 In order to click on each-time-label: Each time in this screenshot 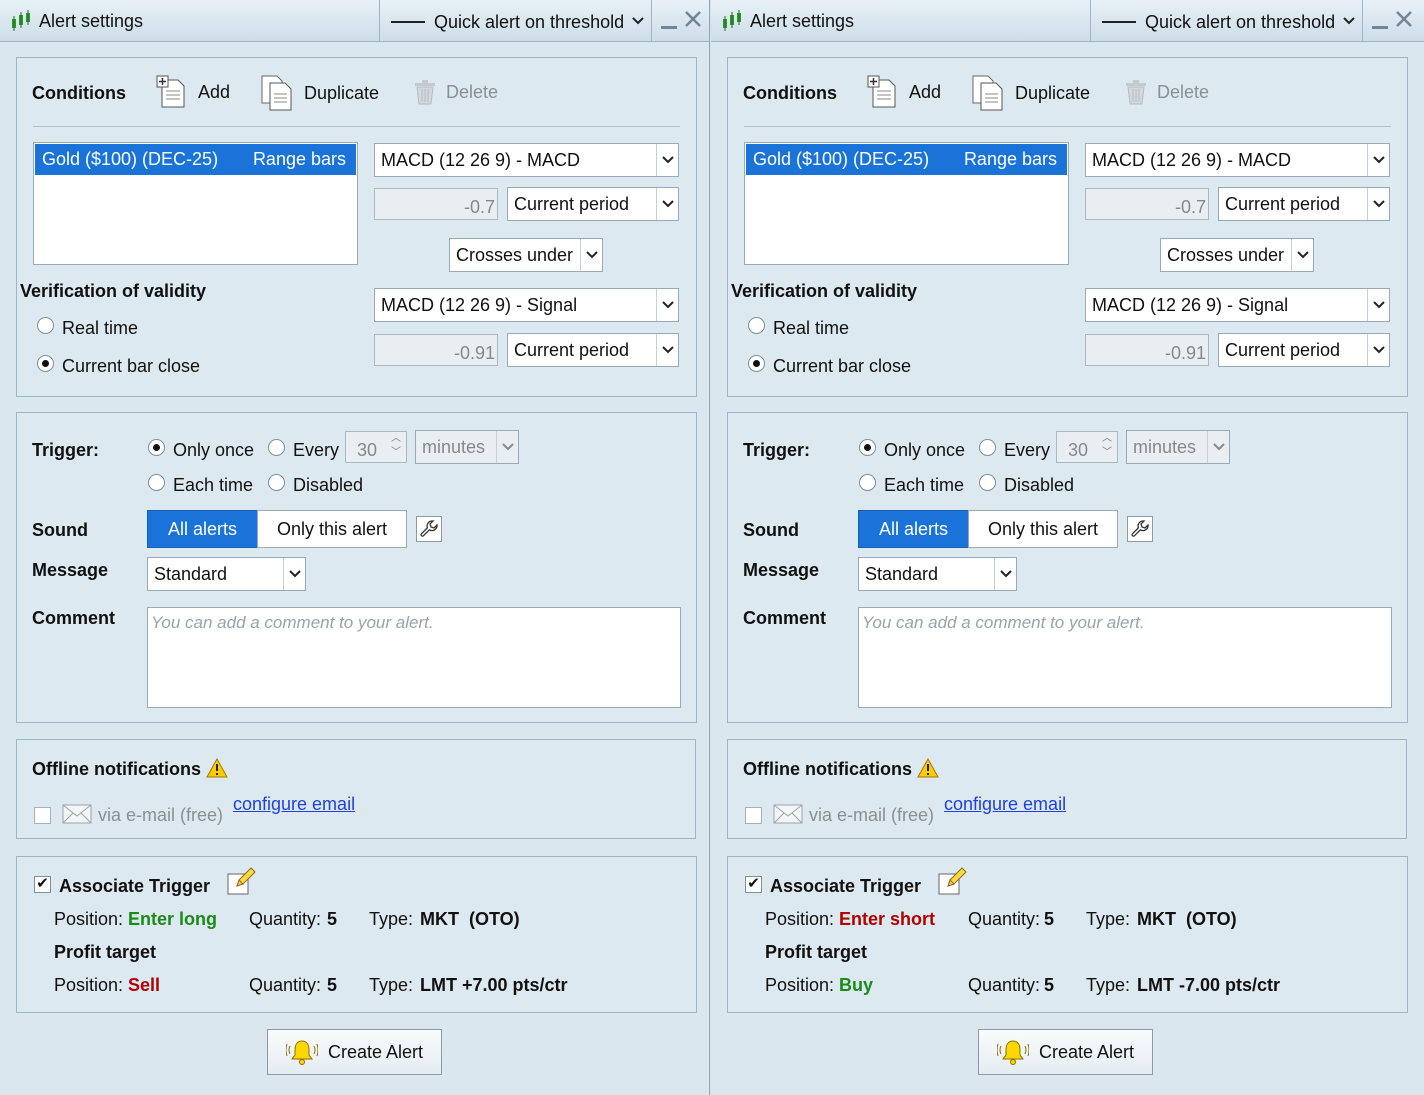, I will do `click(213, 485)`.